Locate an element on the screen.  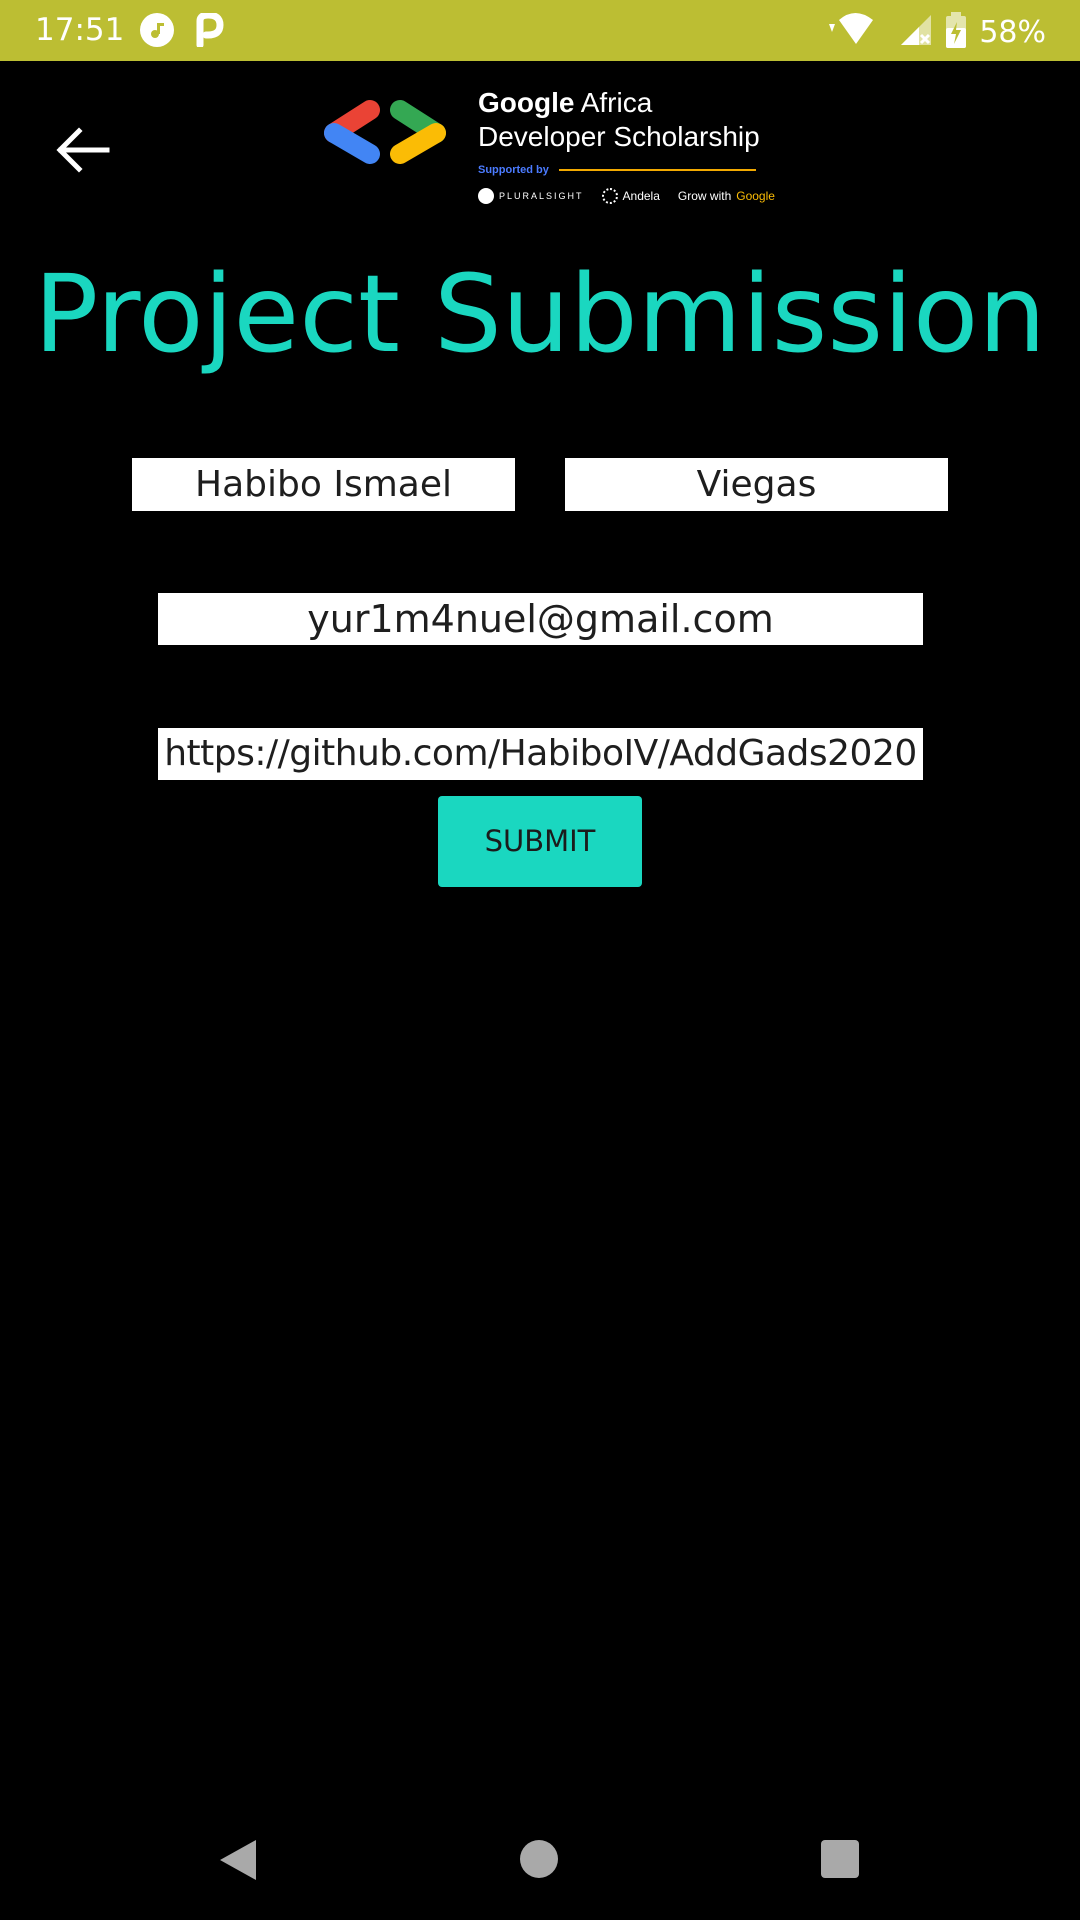
status-notification-icons is located at coordinates (182, 31).